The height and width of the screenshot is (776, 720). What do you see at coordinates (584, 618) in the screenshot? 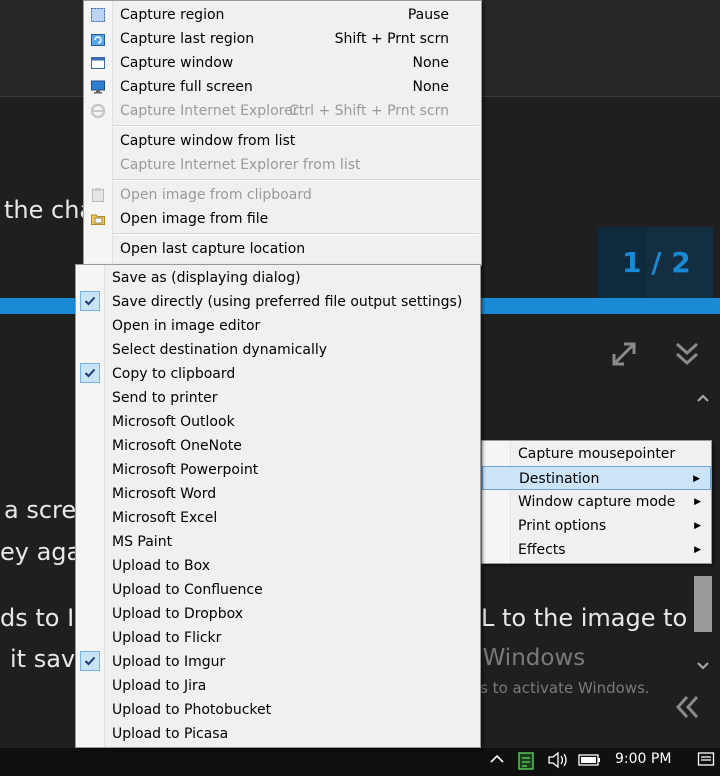
I see `background-text: L to the image to` at bounding box center [584, 618].